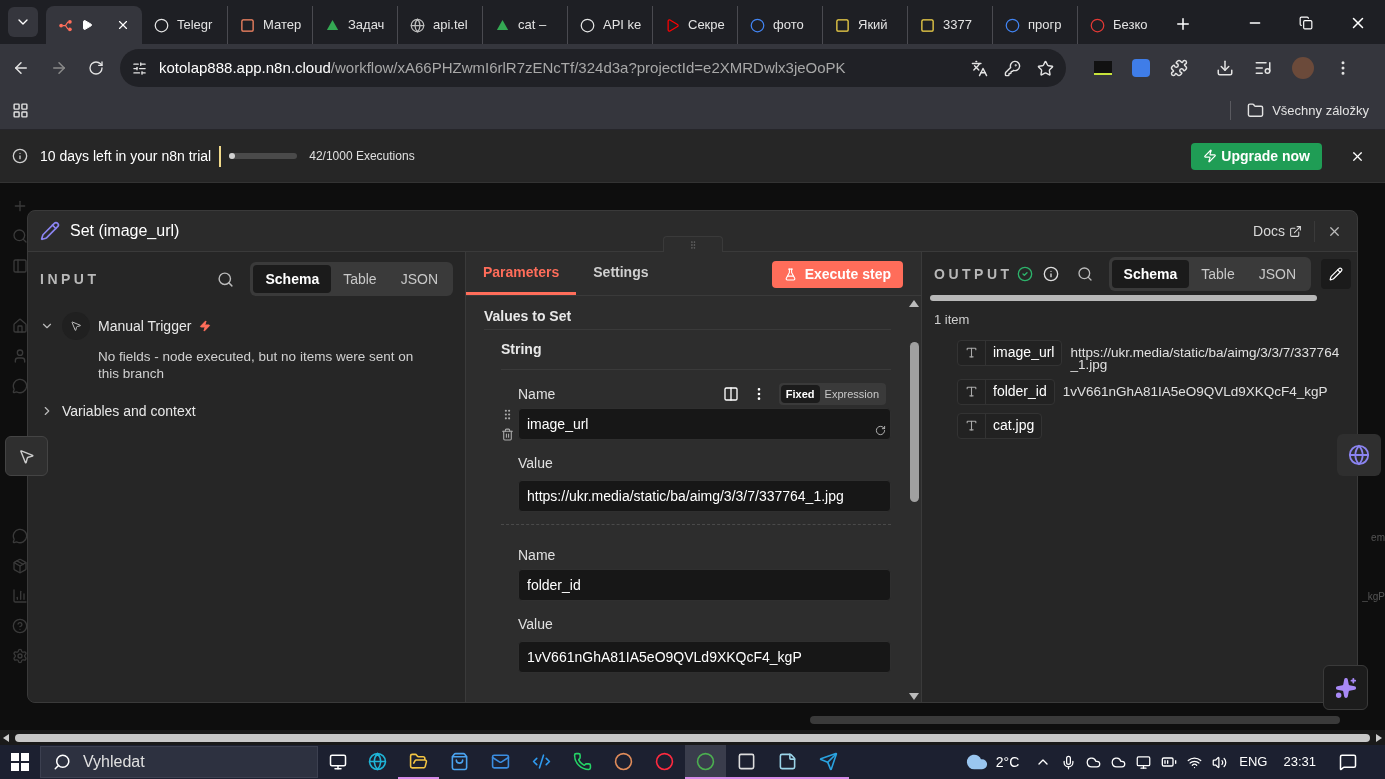 This screenshot has height=779, width=1385. What do you see at coordinates (1306, 23) in the screenshot?
I see `restore-icon` at bounding box center [1306, 23].